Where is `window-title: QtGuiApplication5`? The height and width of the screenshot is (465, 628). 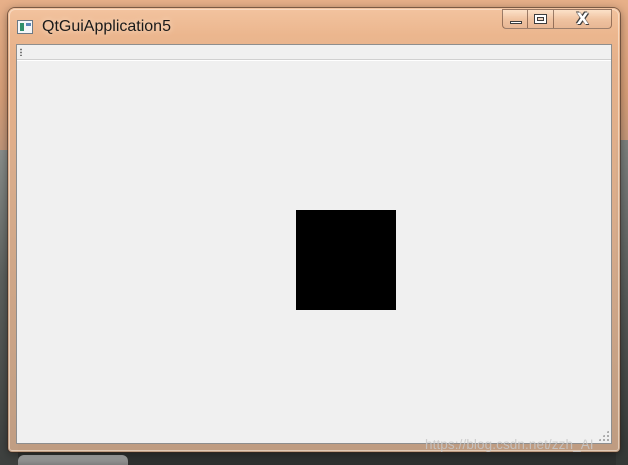 window-title: QtGuiApplication5 is located at coordinates (106, 26).